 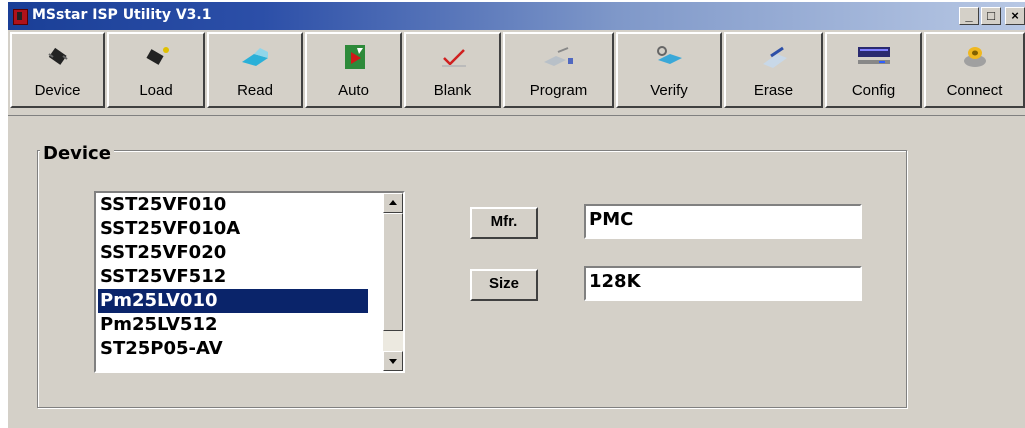 What do you see at coordinates (669, 55) in the screenshot?
I see `verify-icon` at bounding box center [669, 55].